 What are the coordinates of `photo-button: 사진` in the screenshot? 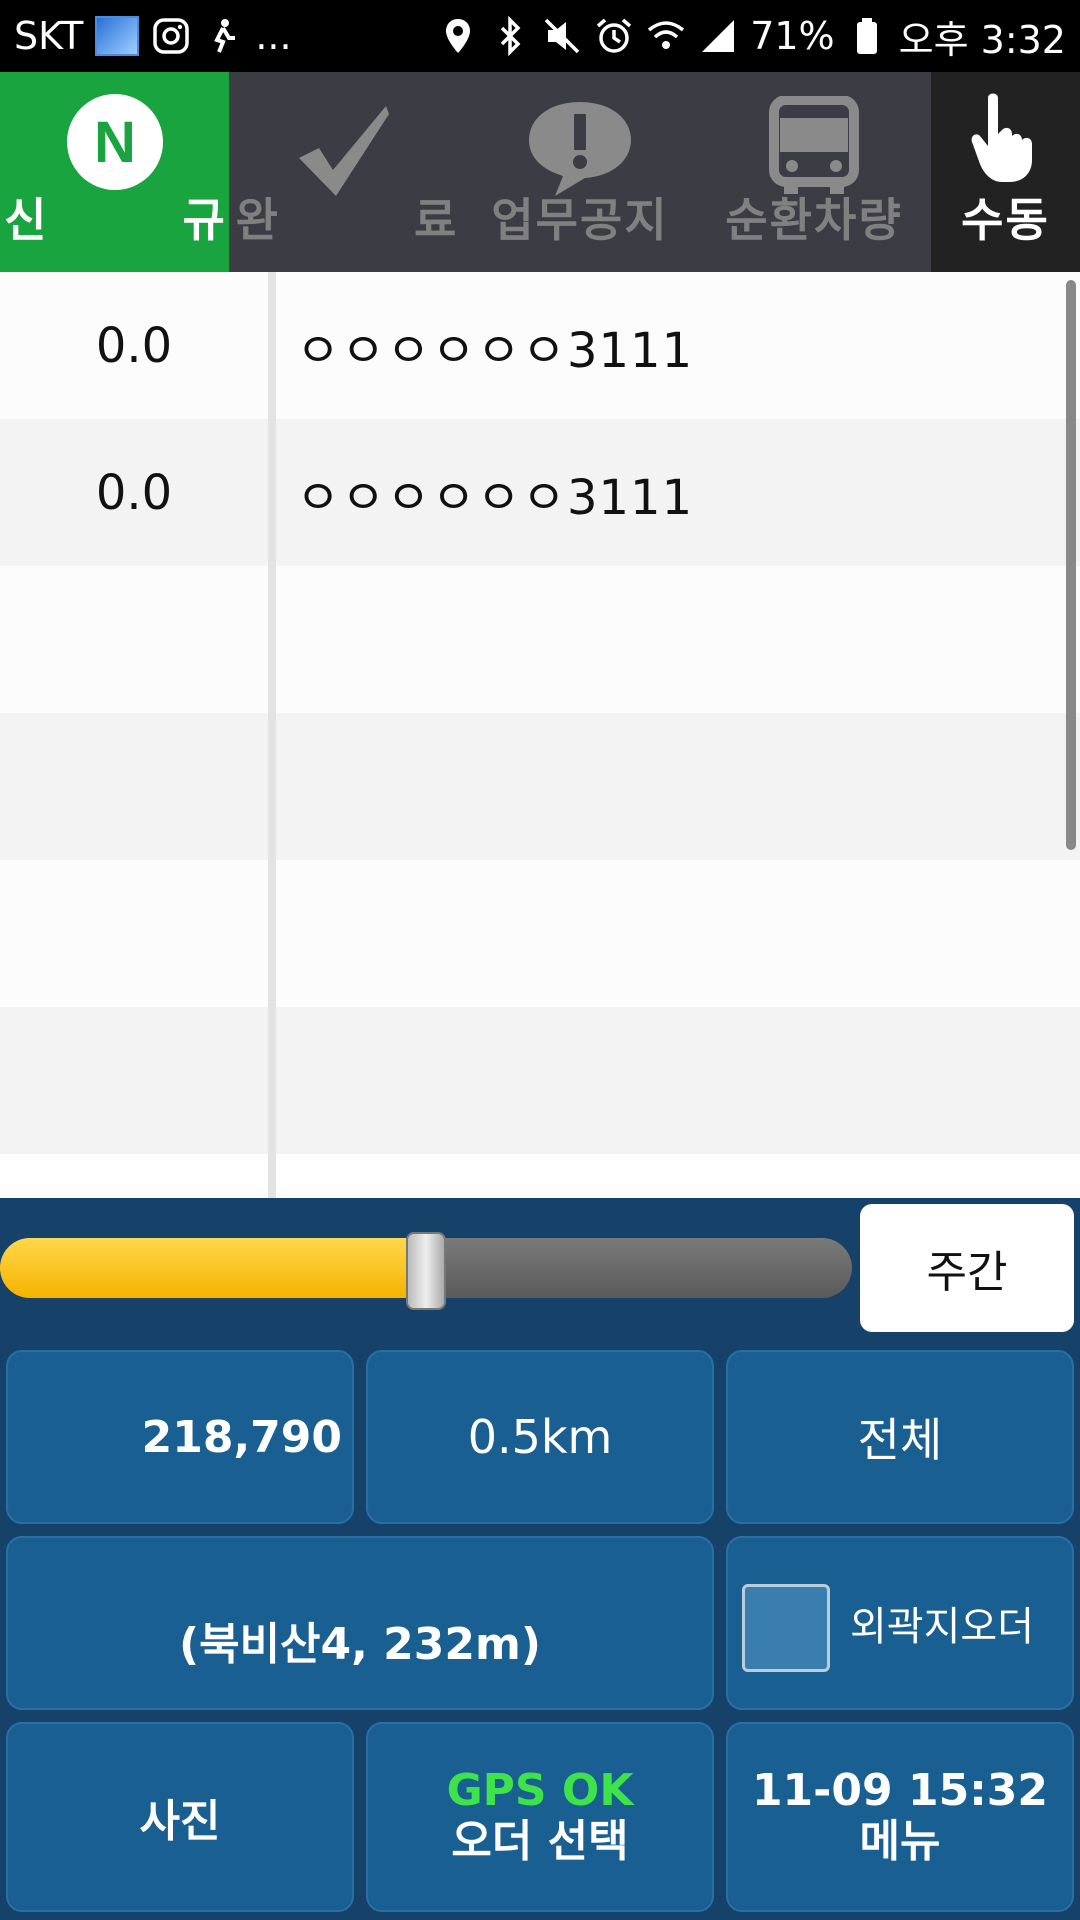 It's located at (180, 1817).